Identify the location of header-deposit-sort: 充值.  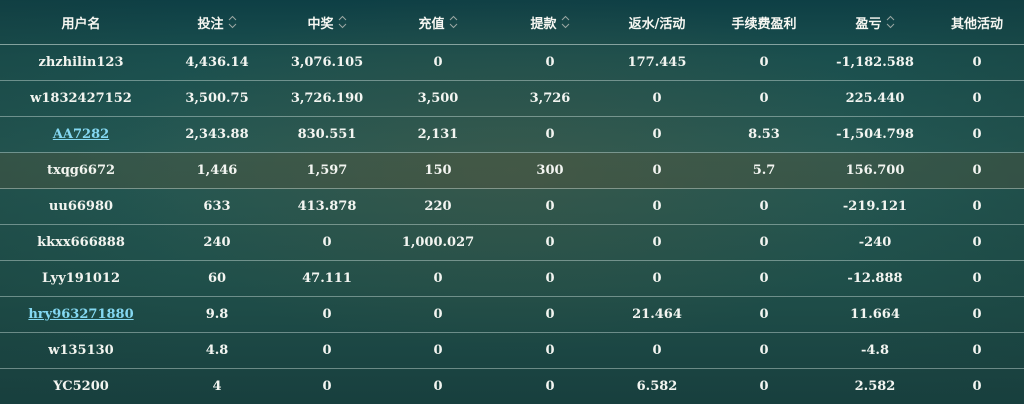
(437, 22).